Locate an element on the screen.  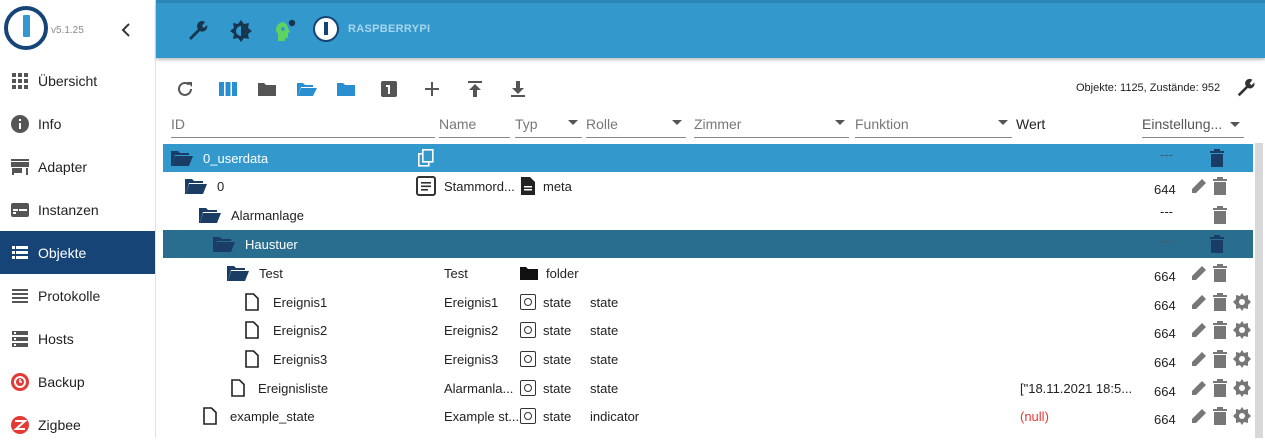
sidebar-item-adapter: Adapter is located at coordinates (77, 166).